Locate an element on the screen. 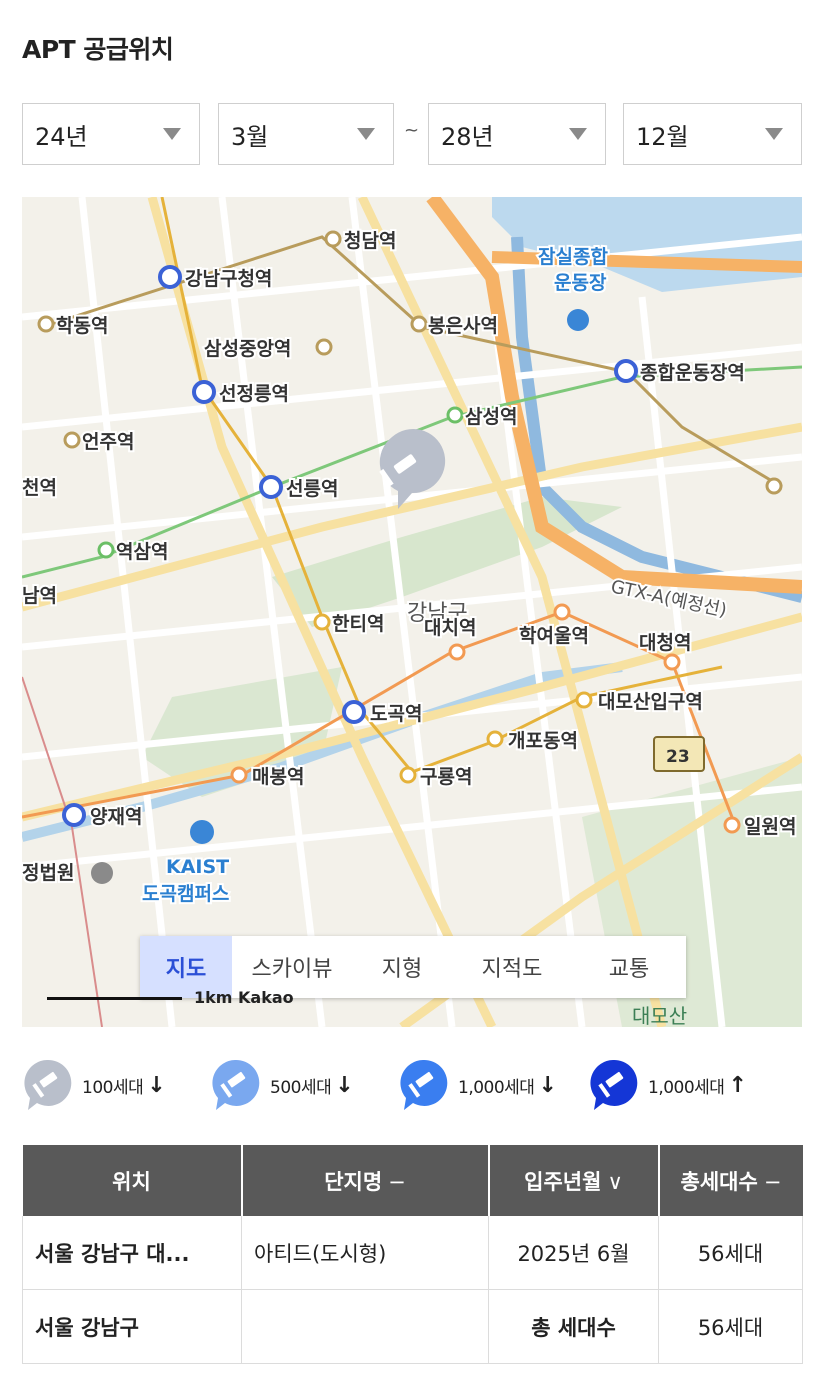  legend-item-1000-below: 1,000세대 ↓ is located at coordinates (477, 1085).